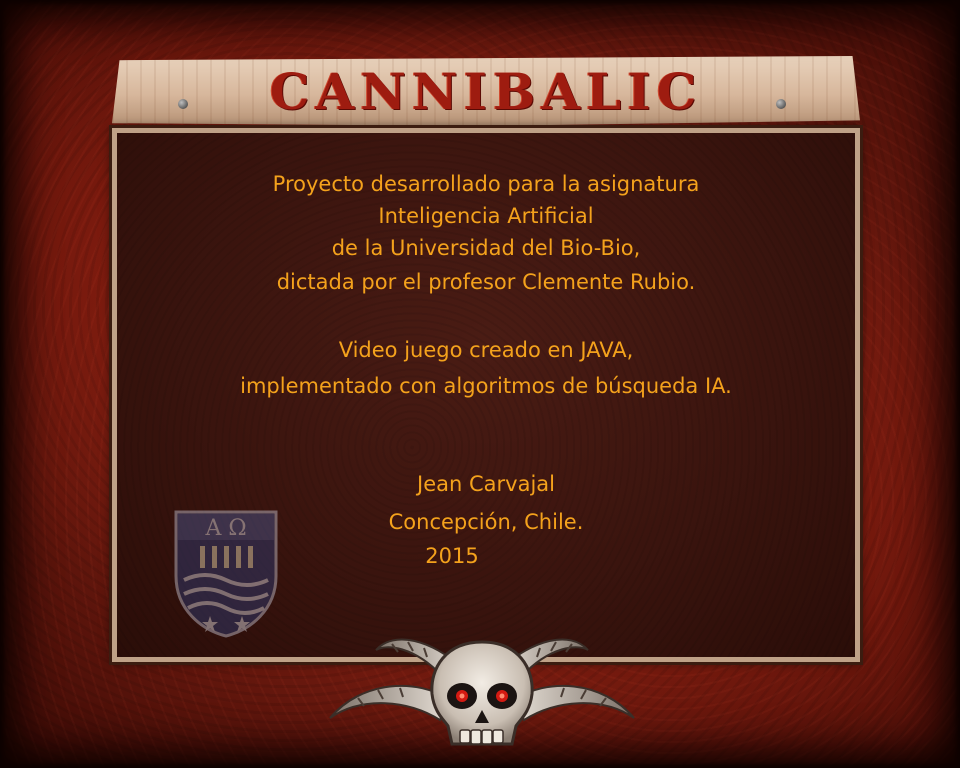 This screenshot has width=960, height=768. Describe the element at coordinates (486, 216) in the screenshot. I see `credit-line-subject: Inteligencia Artificial` at that location.